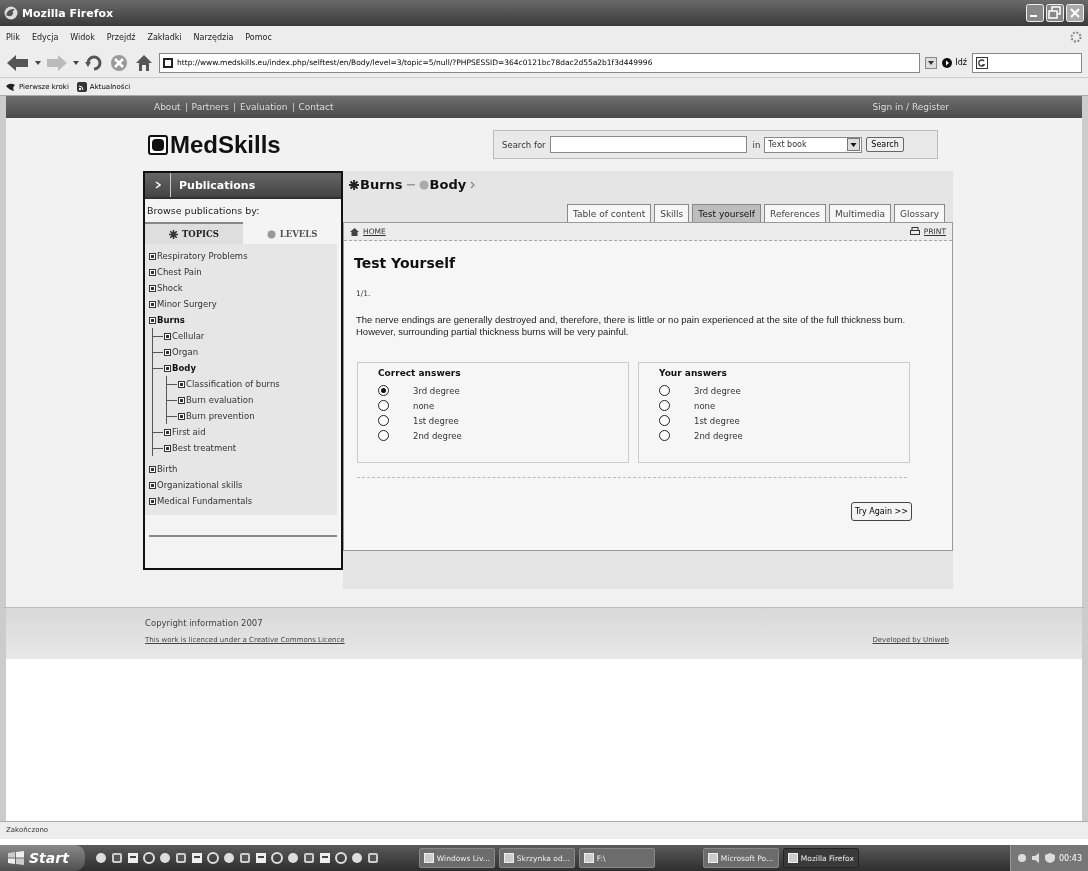 The height and width of the screenshot is (871, 1088). Describe the element at coordinates (910, 107) in the screenshot. I see `sign-in-link: Sign in / Register` at that location.